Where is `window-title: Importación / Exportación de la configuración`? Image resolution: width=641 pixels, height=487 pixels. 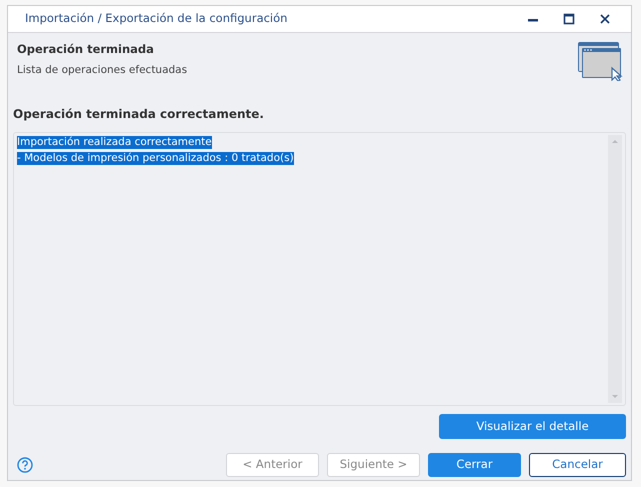 window-title: Importación / Exportación de la configuración is located at coordinates (156, 19).